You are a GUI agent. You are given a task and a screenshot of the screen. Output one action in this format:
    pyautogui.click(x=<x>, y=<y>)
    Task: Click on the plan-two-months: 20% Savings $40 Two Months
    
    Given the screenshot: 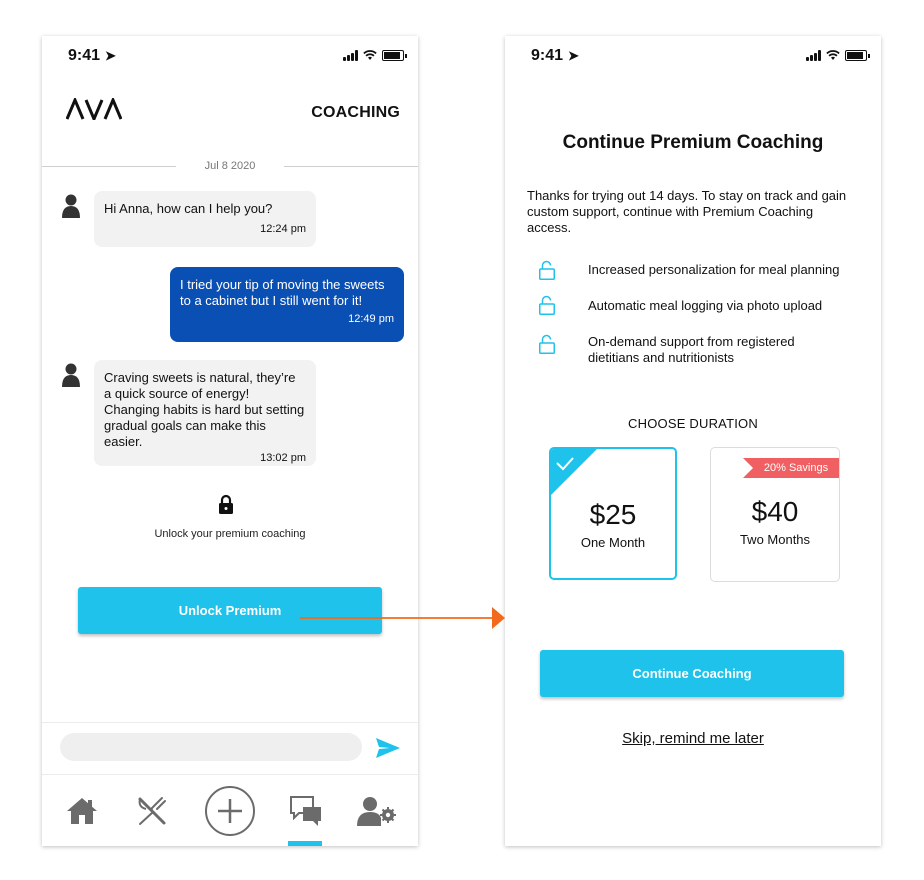 What is the action you would take?
    pyautogui.click(x=775, y=514)
    